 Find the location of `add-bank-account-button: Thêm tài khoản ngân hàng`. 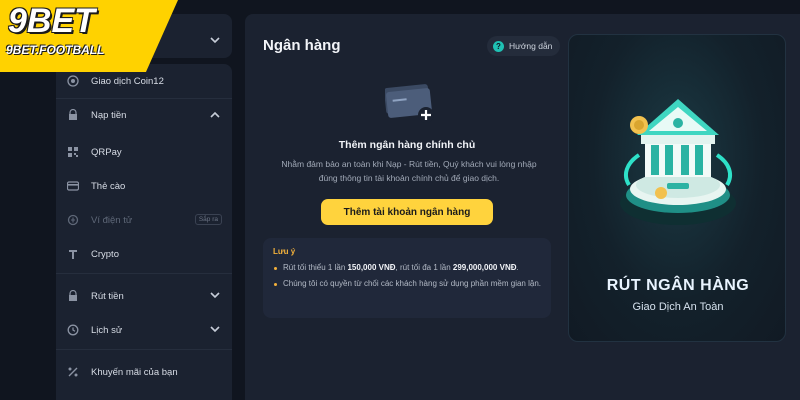

add-bank-account-button: Thêm tài khoản ngân hàng is located at coordinates (407, 212).